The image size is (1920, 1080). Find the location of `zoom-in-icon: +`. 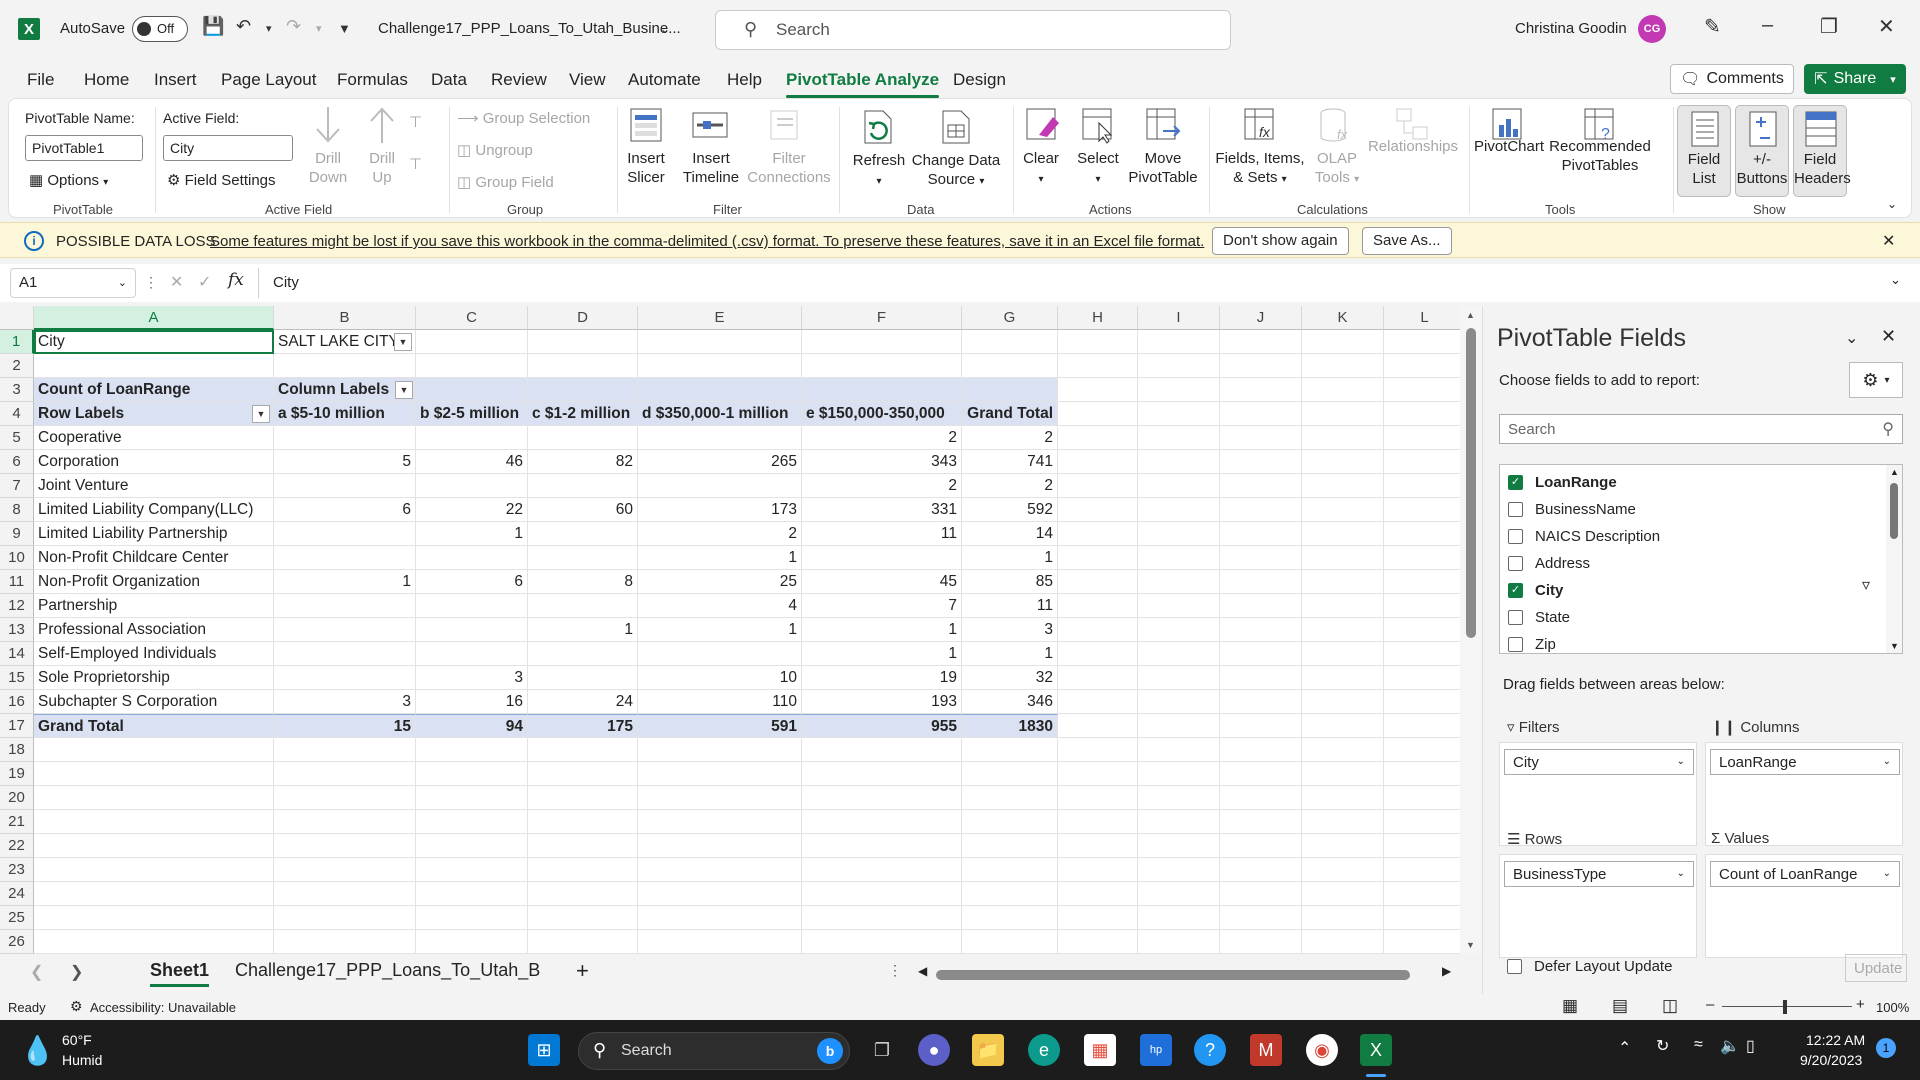

zoom-in-icon: + is located at coordinates (1860, 1004).